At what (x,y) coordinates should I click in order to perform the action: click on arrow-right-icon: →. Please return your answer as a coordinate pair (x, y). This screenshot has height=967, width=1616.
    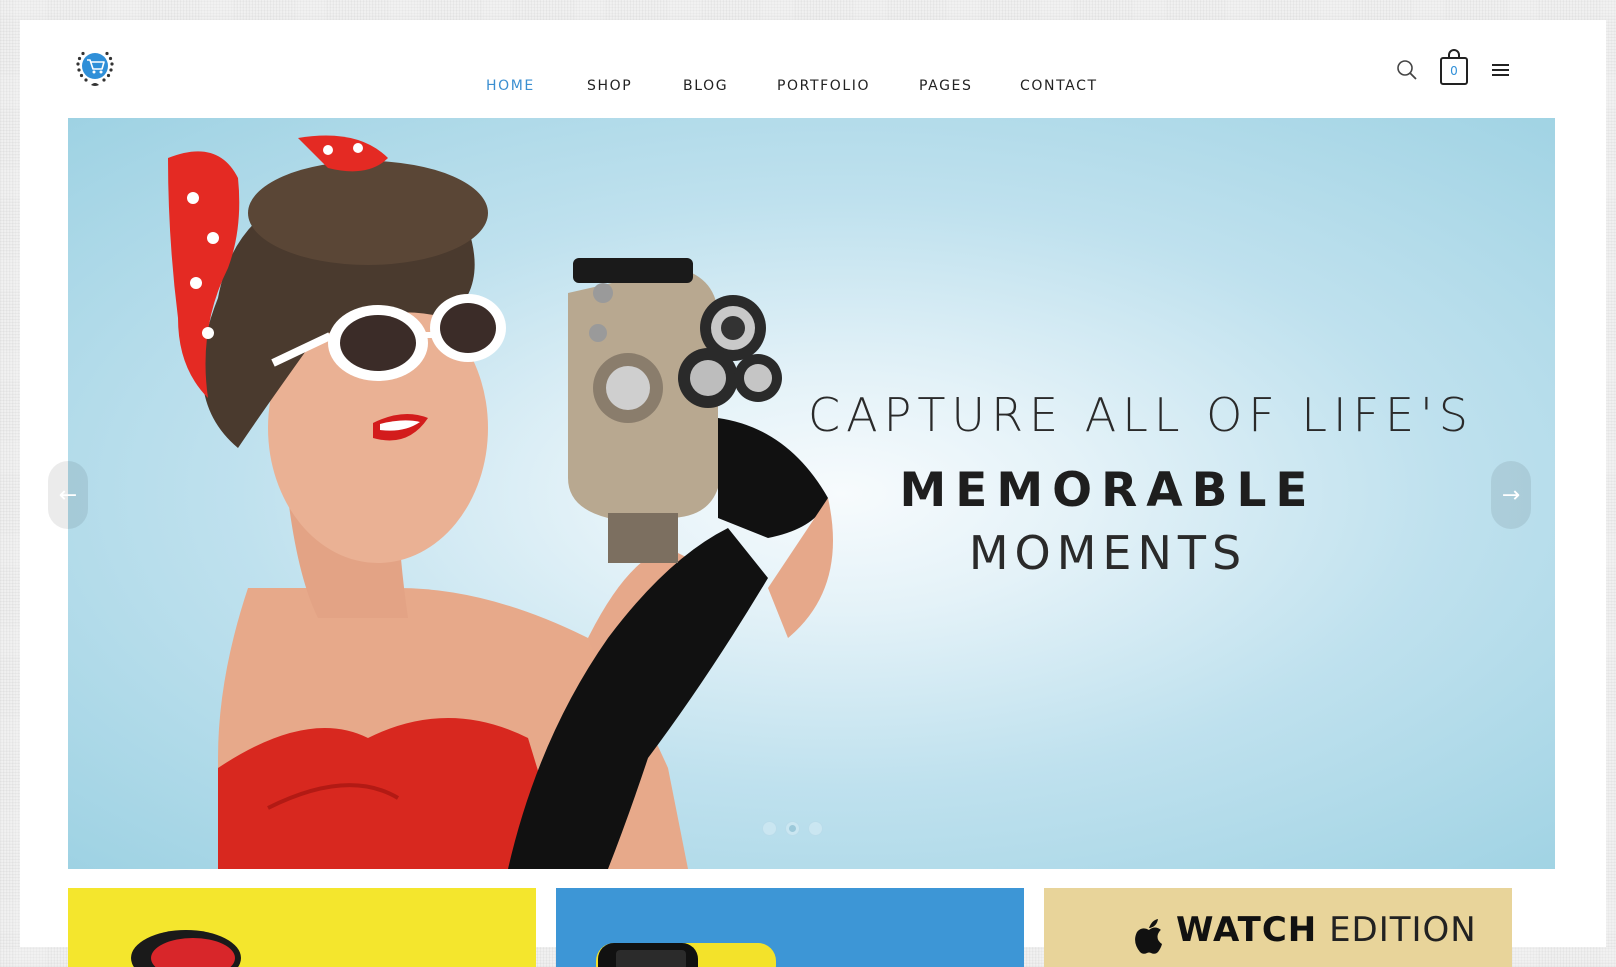
    Looking at the image, I should click on (1511, 495).